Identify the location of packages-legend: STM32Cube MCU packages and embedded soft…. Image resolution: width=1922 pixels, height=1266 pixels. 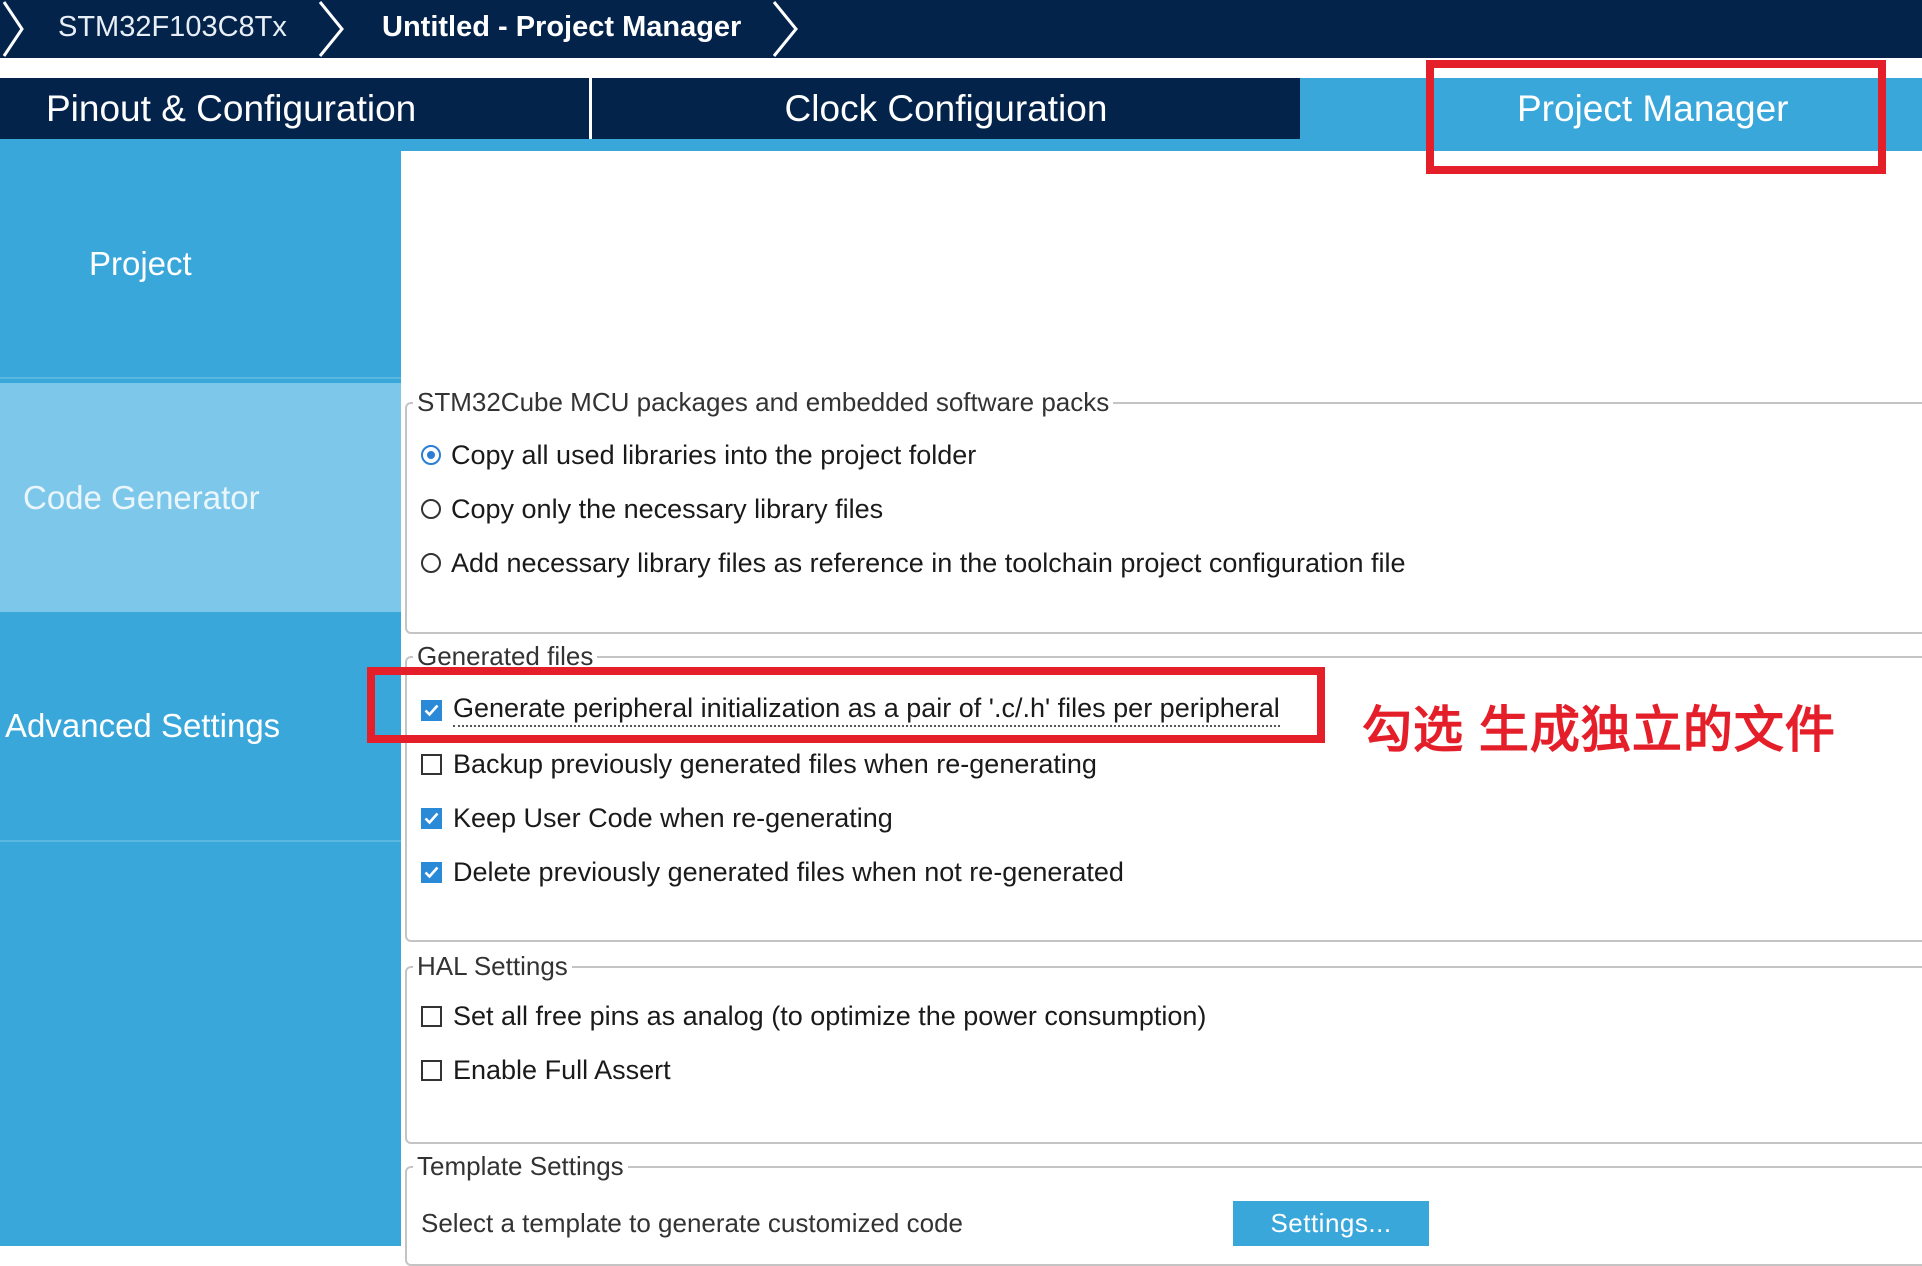
(763, 402).